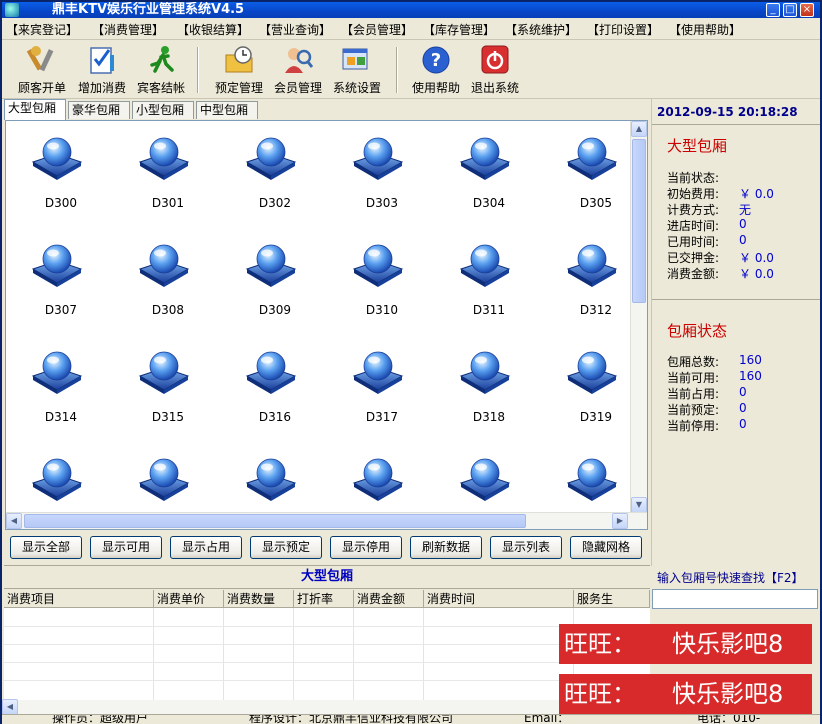 Image resolution: width=822 pixels, height=724 pixels. Describe the element at coordinates (639, 221) in the screenshot. I see `scrollbar-thumb` at that location.